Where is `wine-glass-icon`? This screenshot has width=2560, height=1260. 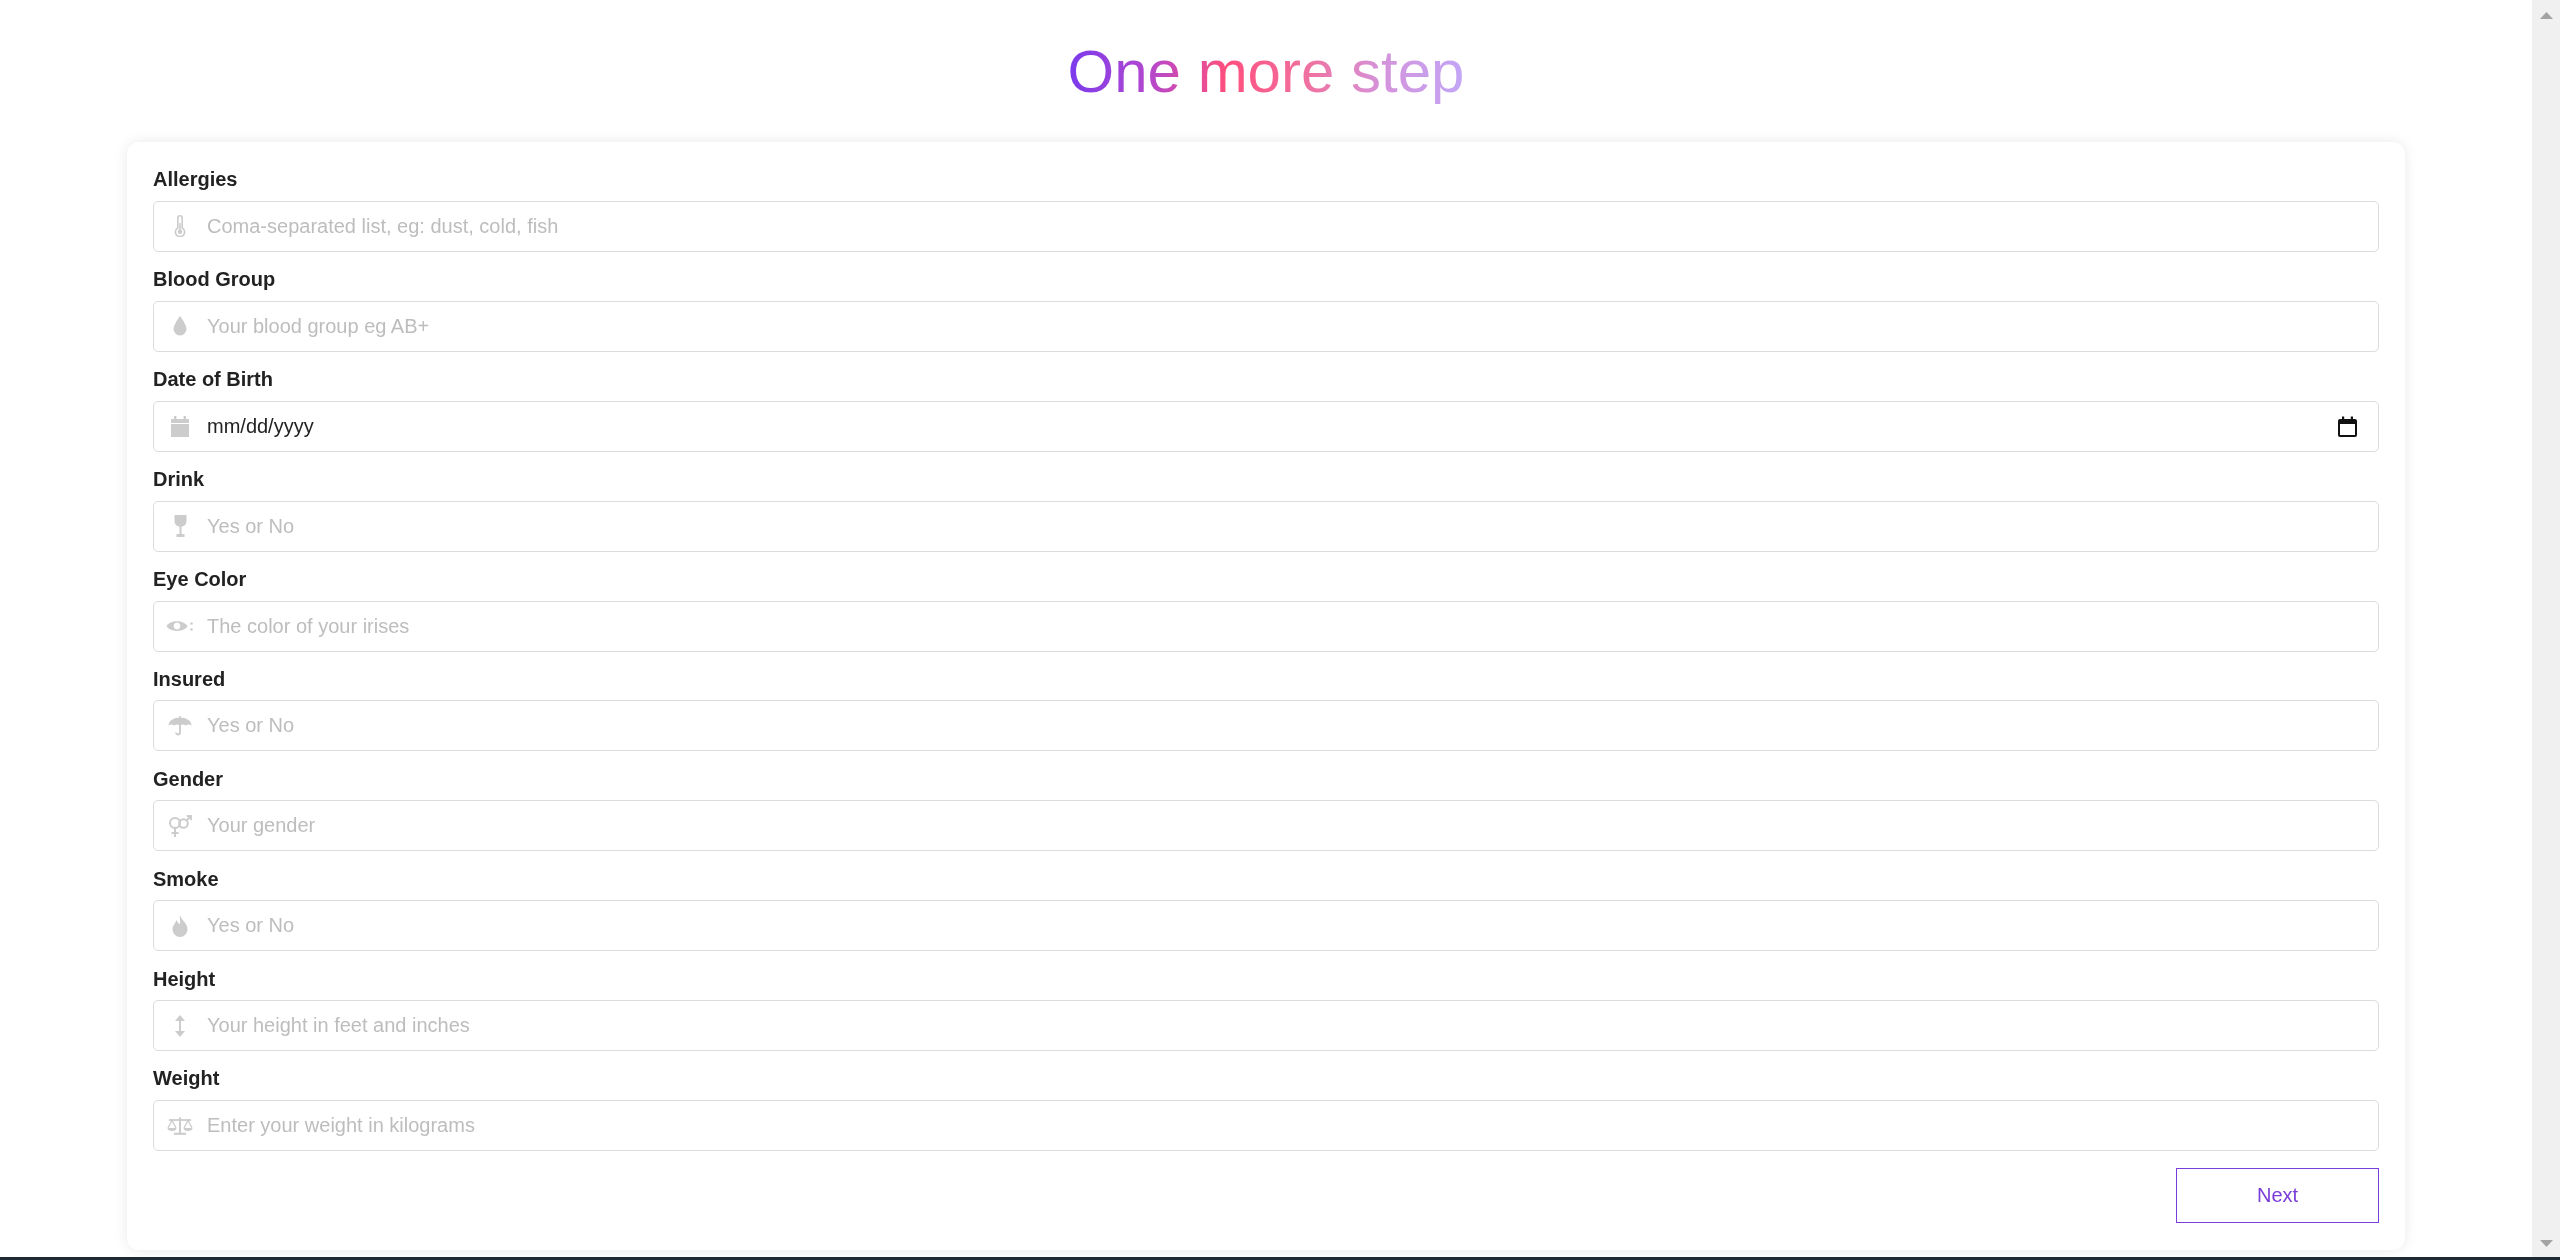
wine-glass-icon is located at coordinates (180, 526).